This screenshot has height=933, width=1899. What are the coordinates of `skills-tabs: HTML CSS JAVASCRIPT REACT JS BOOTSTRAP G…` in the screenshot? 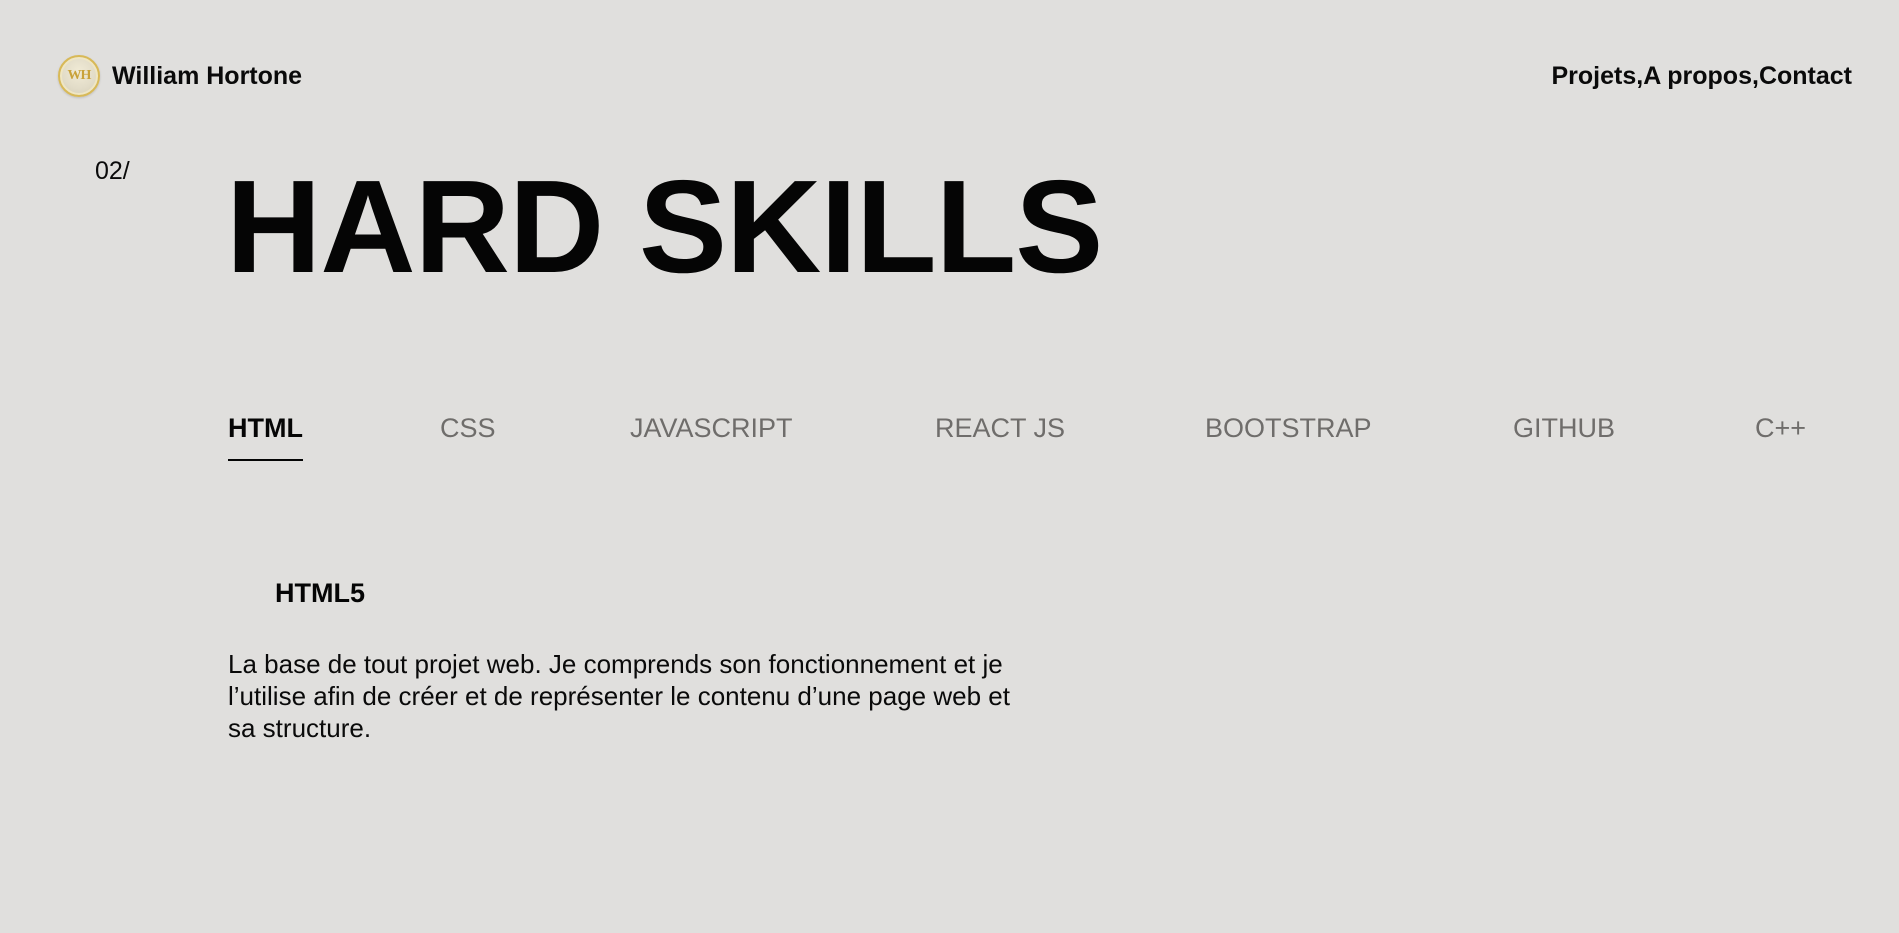 It's located at (1017, 437).